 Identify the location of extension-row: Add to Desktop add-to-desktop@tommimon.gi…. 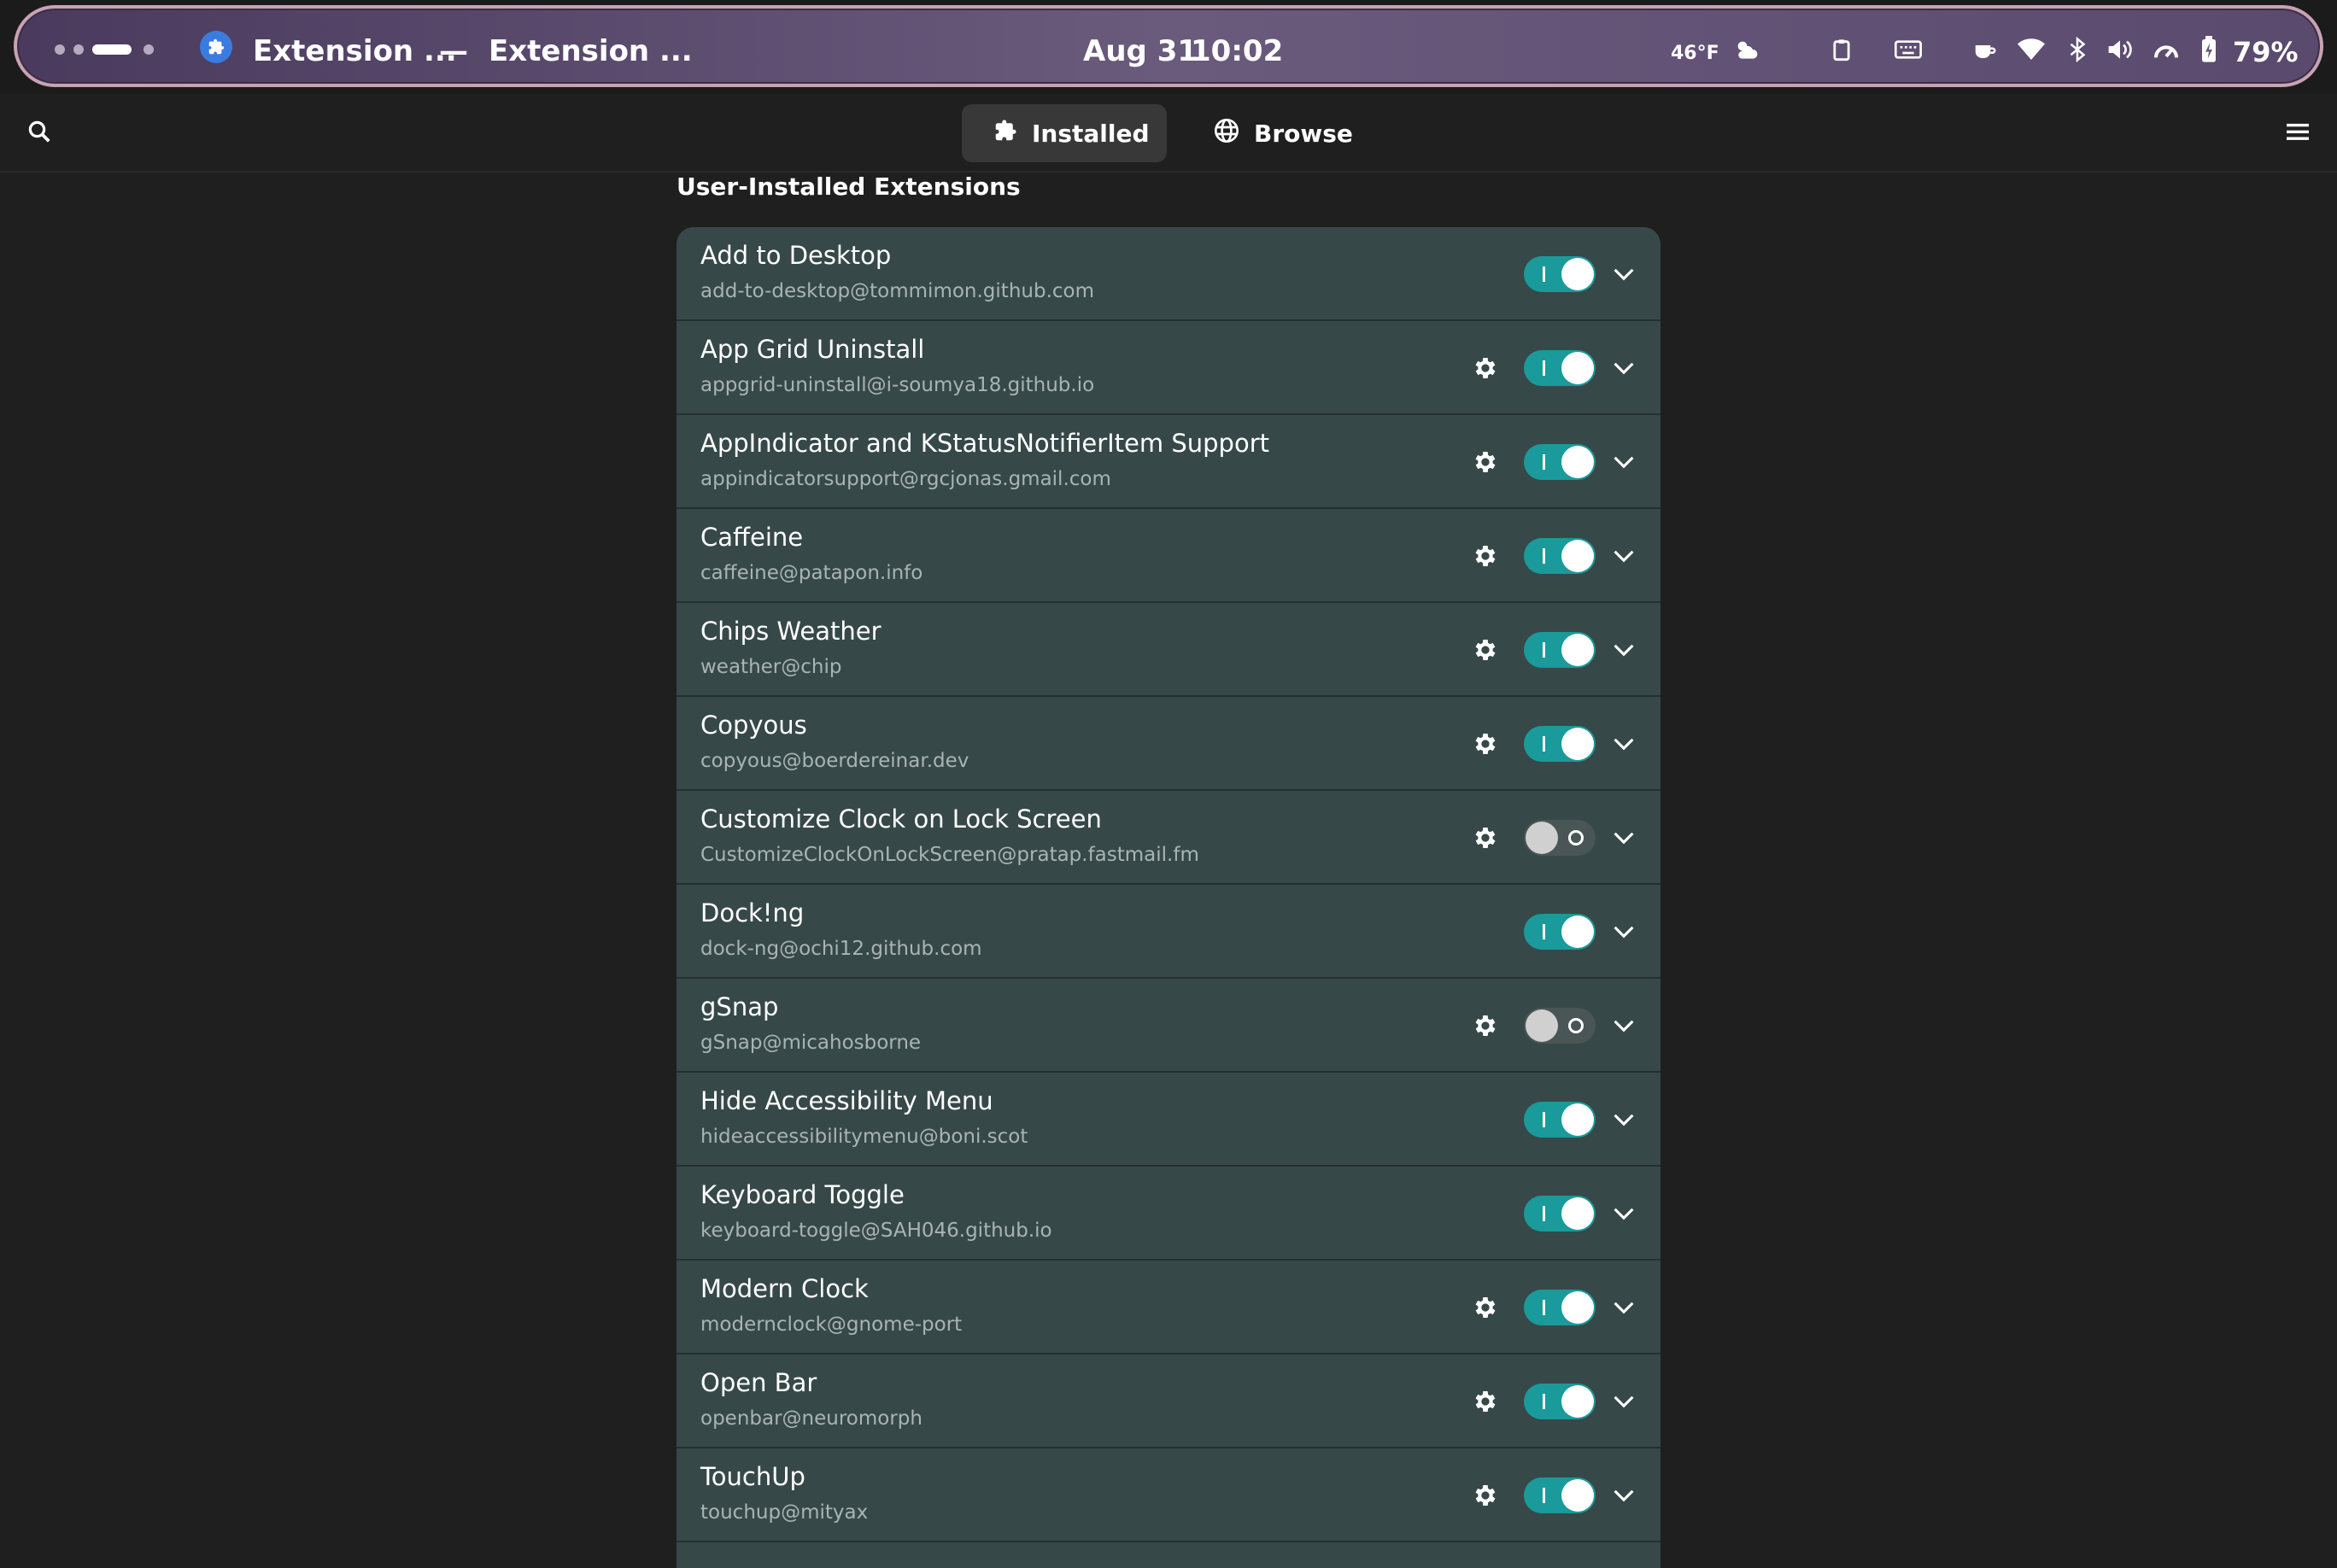
(1168, 274).